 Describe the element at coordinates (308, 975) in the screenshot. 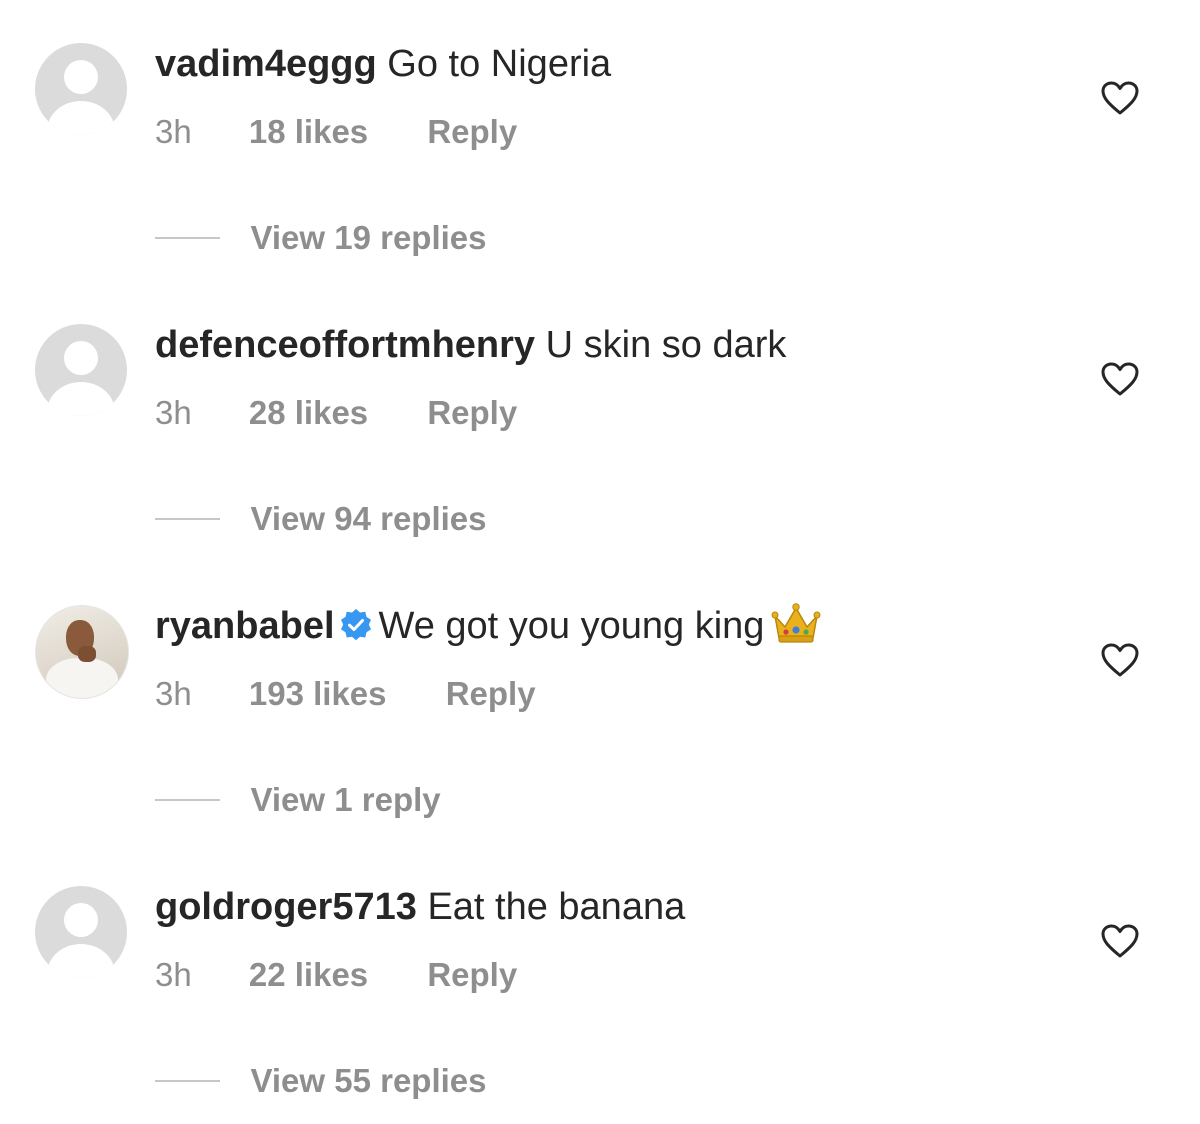

I see `comment-likes: 22 likes` at that location.